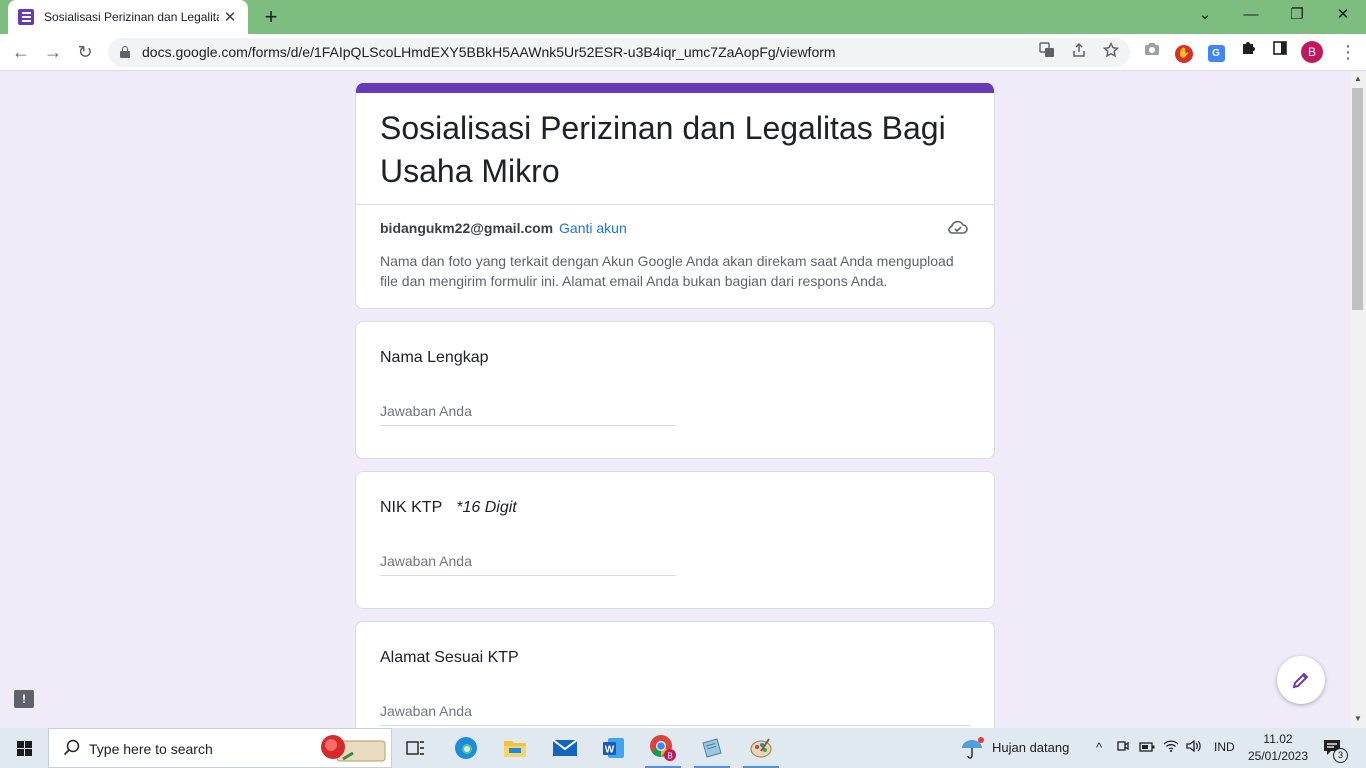  I want to click on question-hint: *16 Digit, so click(486, 507).